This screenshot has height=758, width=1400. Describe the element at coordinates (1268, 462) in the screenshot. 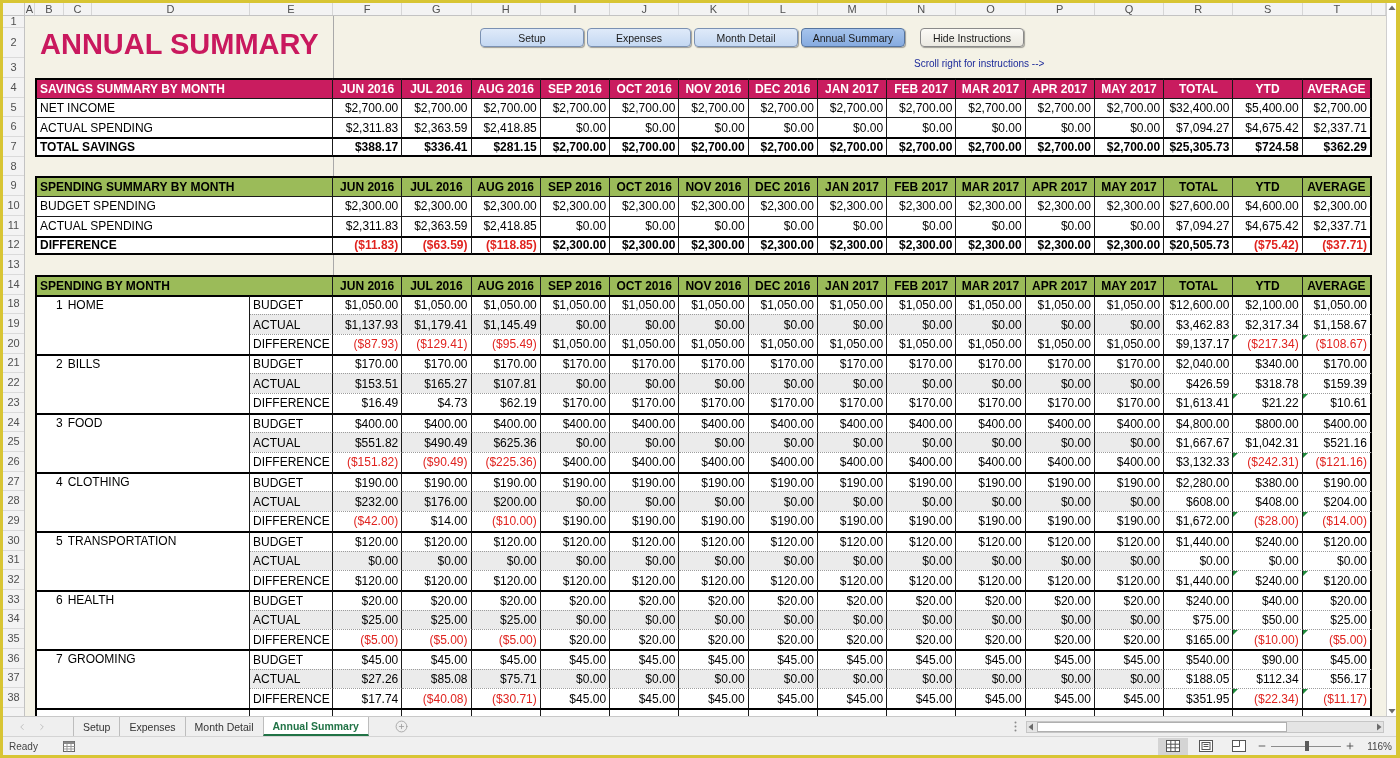

I see `table-cell: ($242.31)` at that location.